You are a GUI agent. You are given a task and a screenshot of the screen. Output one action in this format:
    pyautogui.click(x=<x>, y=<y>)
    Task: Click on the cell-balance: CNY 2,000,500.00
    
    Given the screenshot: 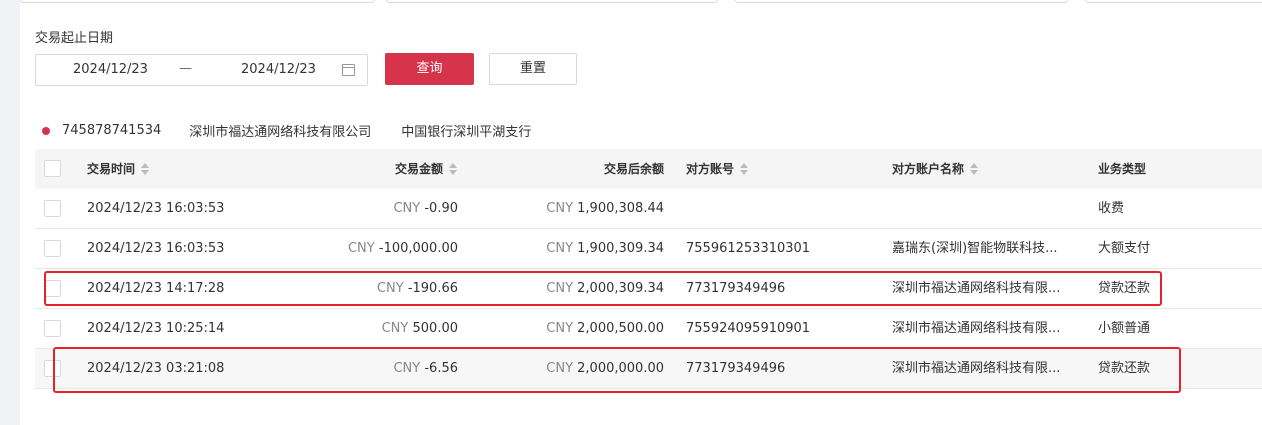 What is the action you would take?
    pyautogui.click(x=569, y=329)
    